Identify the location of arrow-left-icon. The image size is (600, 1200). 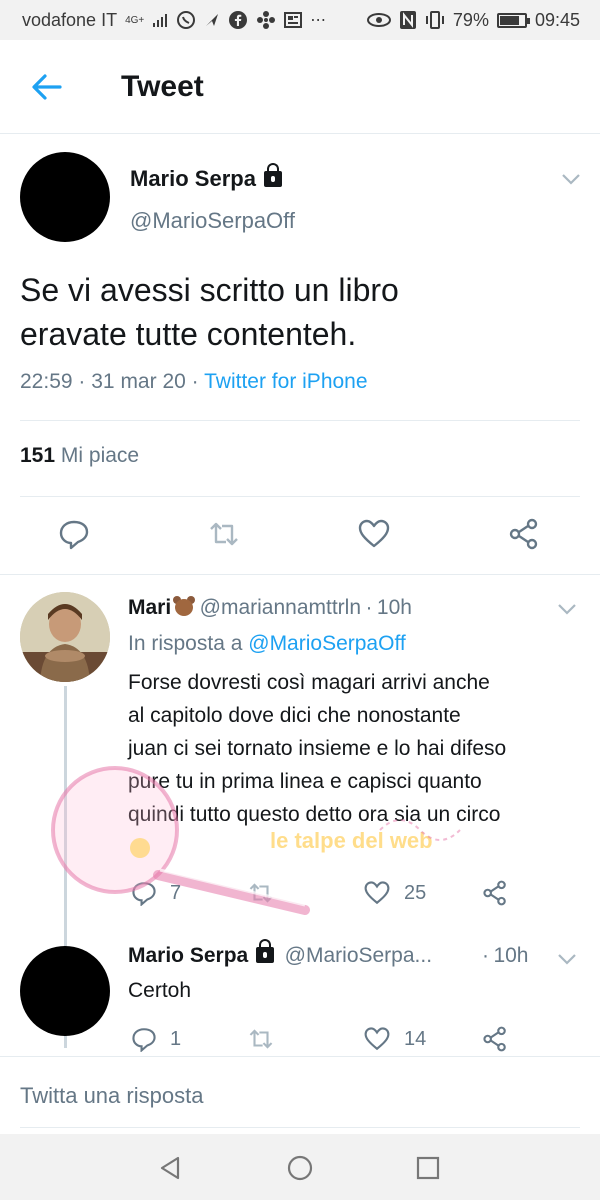
(47, 87).